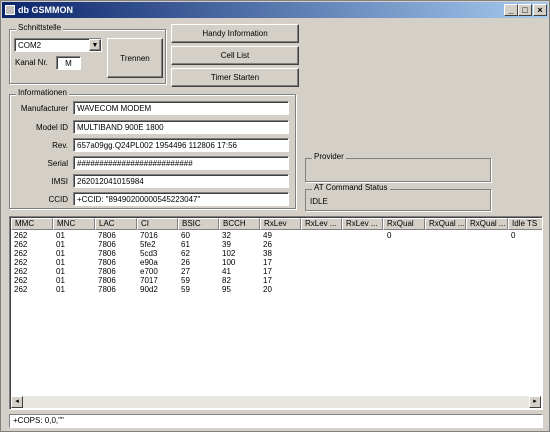  Describe the element at coordinates (329, 156) in the screenshot. I see `provider-title: Provider` at that location.